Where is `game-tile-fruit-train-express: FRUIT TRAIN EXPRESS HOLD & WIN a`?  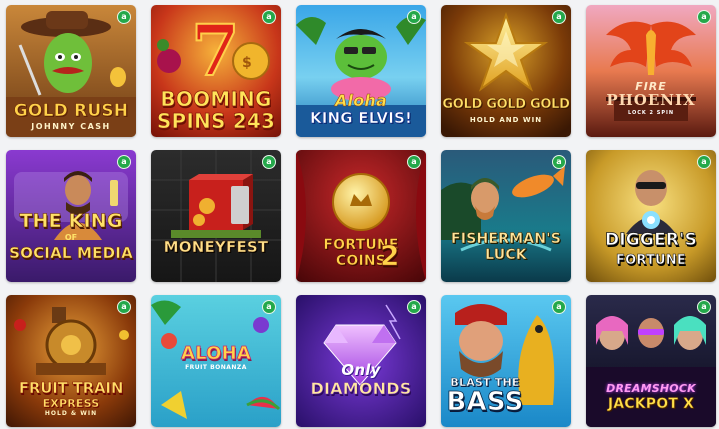 game-tile-fruit-train-express: FRUIT TRAIN EXPRESS HOLD & WIN a is located at coordinates (71, 361).